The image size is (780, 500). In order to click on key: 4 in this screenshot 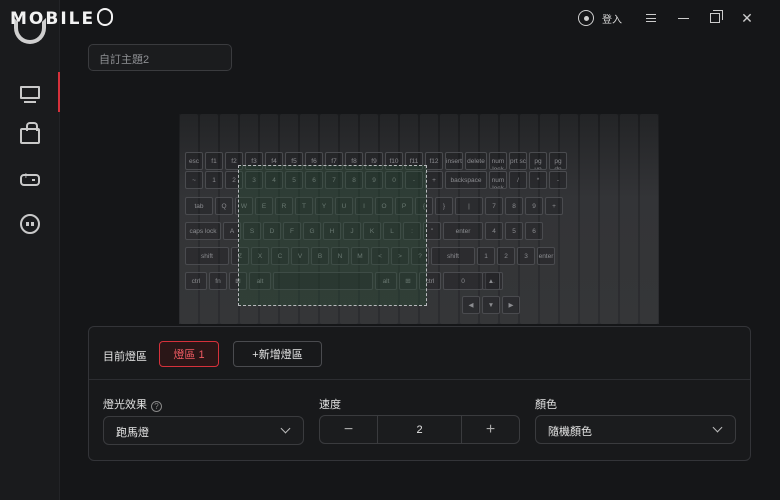, I will do `click(494, 231)`.